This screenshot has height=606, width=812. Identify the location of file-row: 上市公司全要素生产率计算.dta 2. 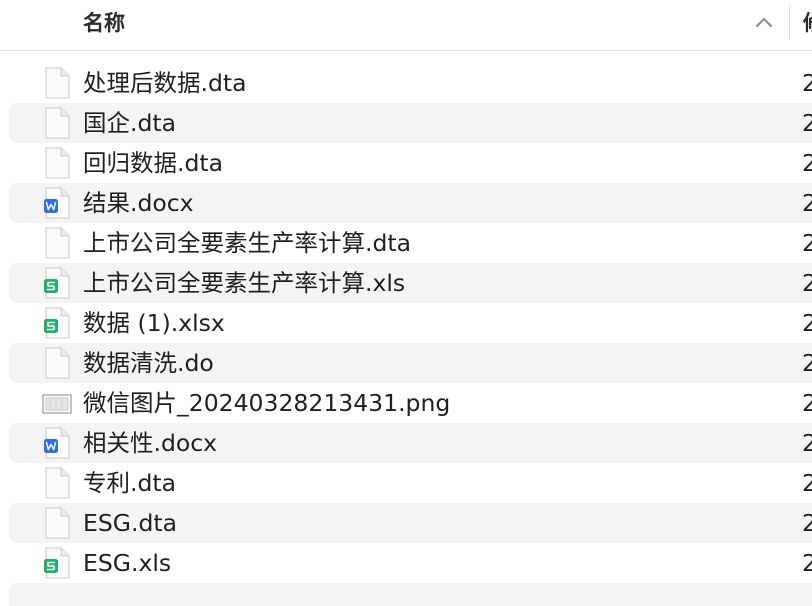
(410, 243).